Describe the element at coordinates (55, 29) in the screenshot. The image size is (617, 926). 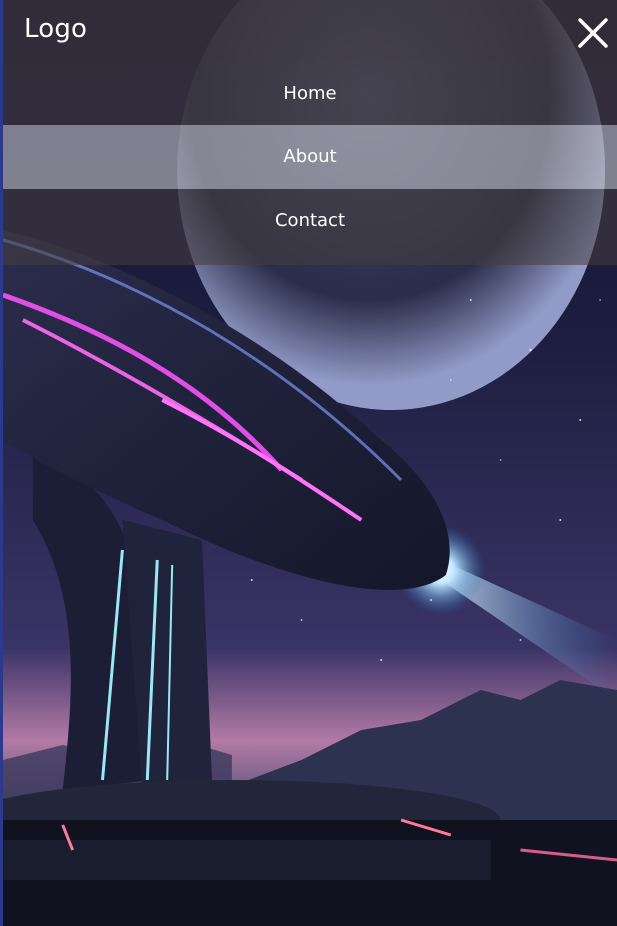
I see `logo: Logo` at that location.